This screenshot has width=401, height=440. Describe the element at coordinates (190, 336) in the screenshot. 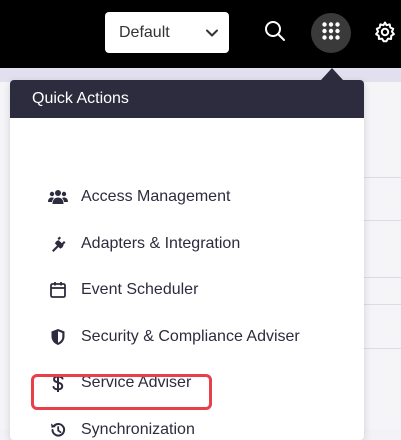

I see `menu-item-label: Security & Compliance Adviser` at that location.